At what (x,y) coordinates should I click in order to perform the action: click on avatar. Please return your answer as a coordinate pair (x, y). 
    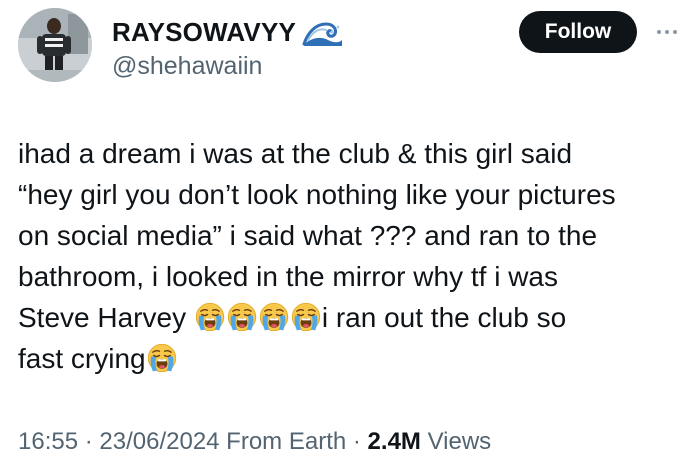
    Looking at the image, I should click on (55, 45).